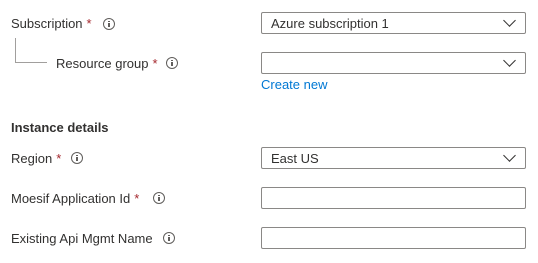  What do you see at coordinates (294, 85) in the screenshot?
I see `create-new-link: Create new` at bounding box center [294, 85].